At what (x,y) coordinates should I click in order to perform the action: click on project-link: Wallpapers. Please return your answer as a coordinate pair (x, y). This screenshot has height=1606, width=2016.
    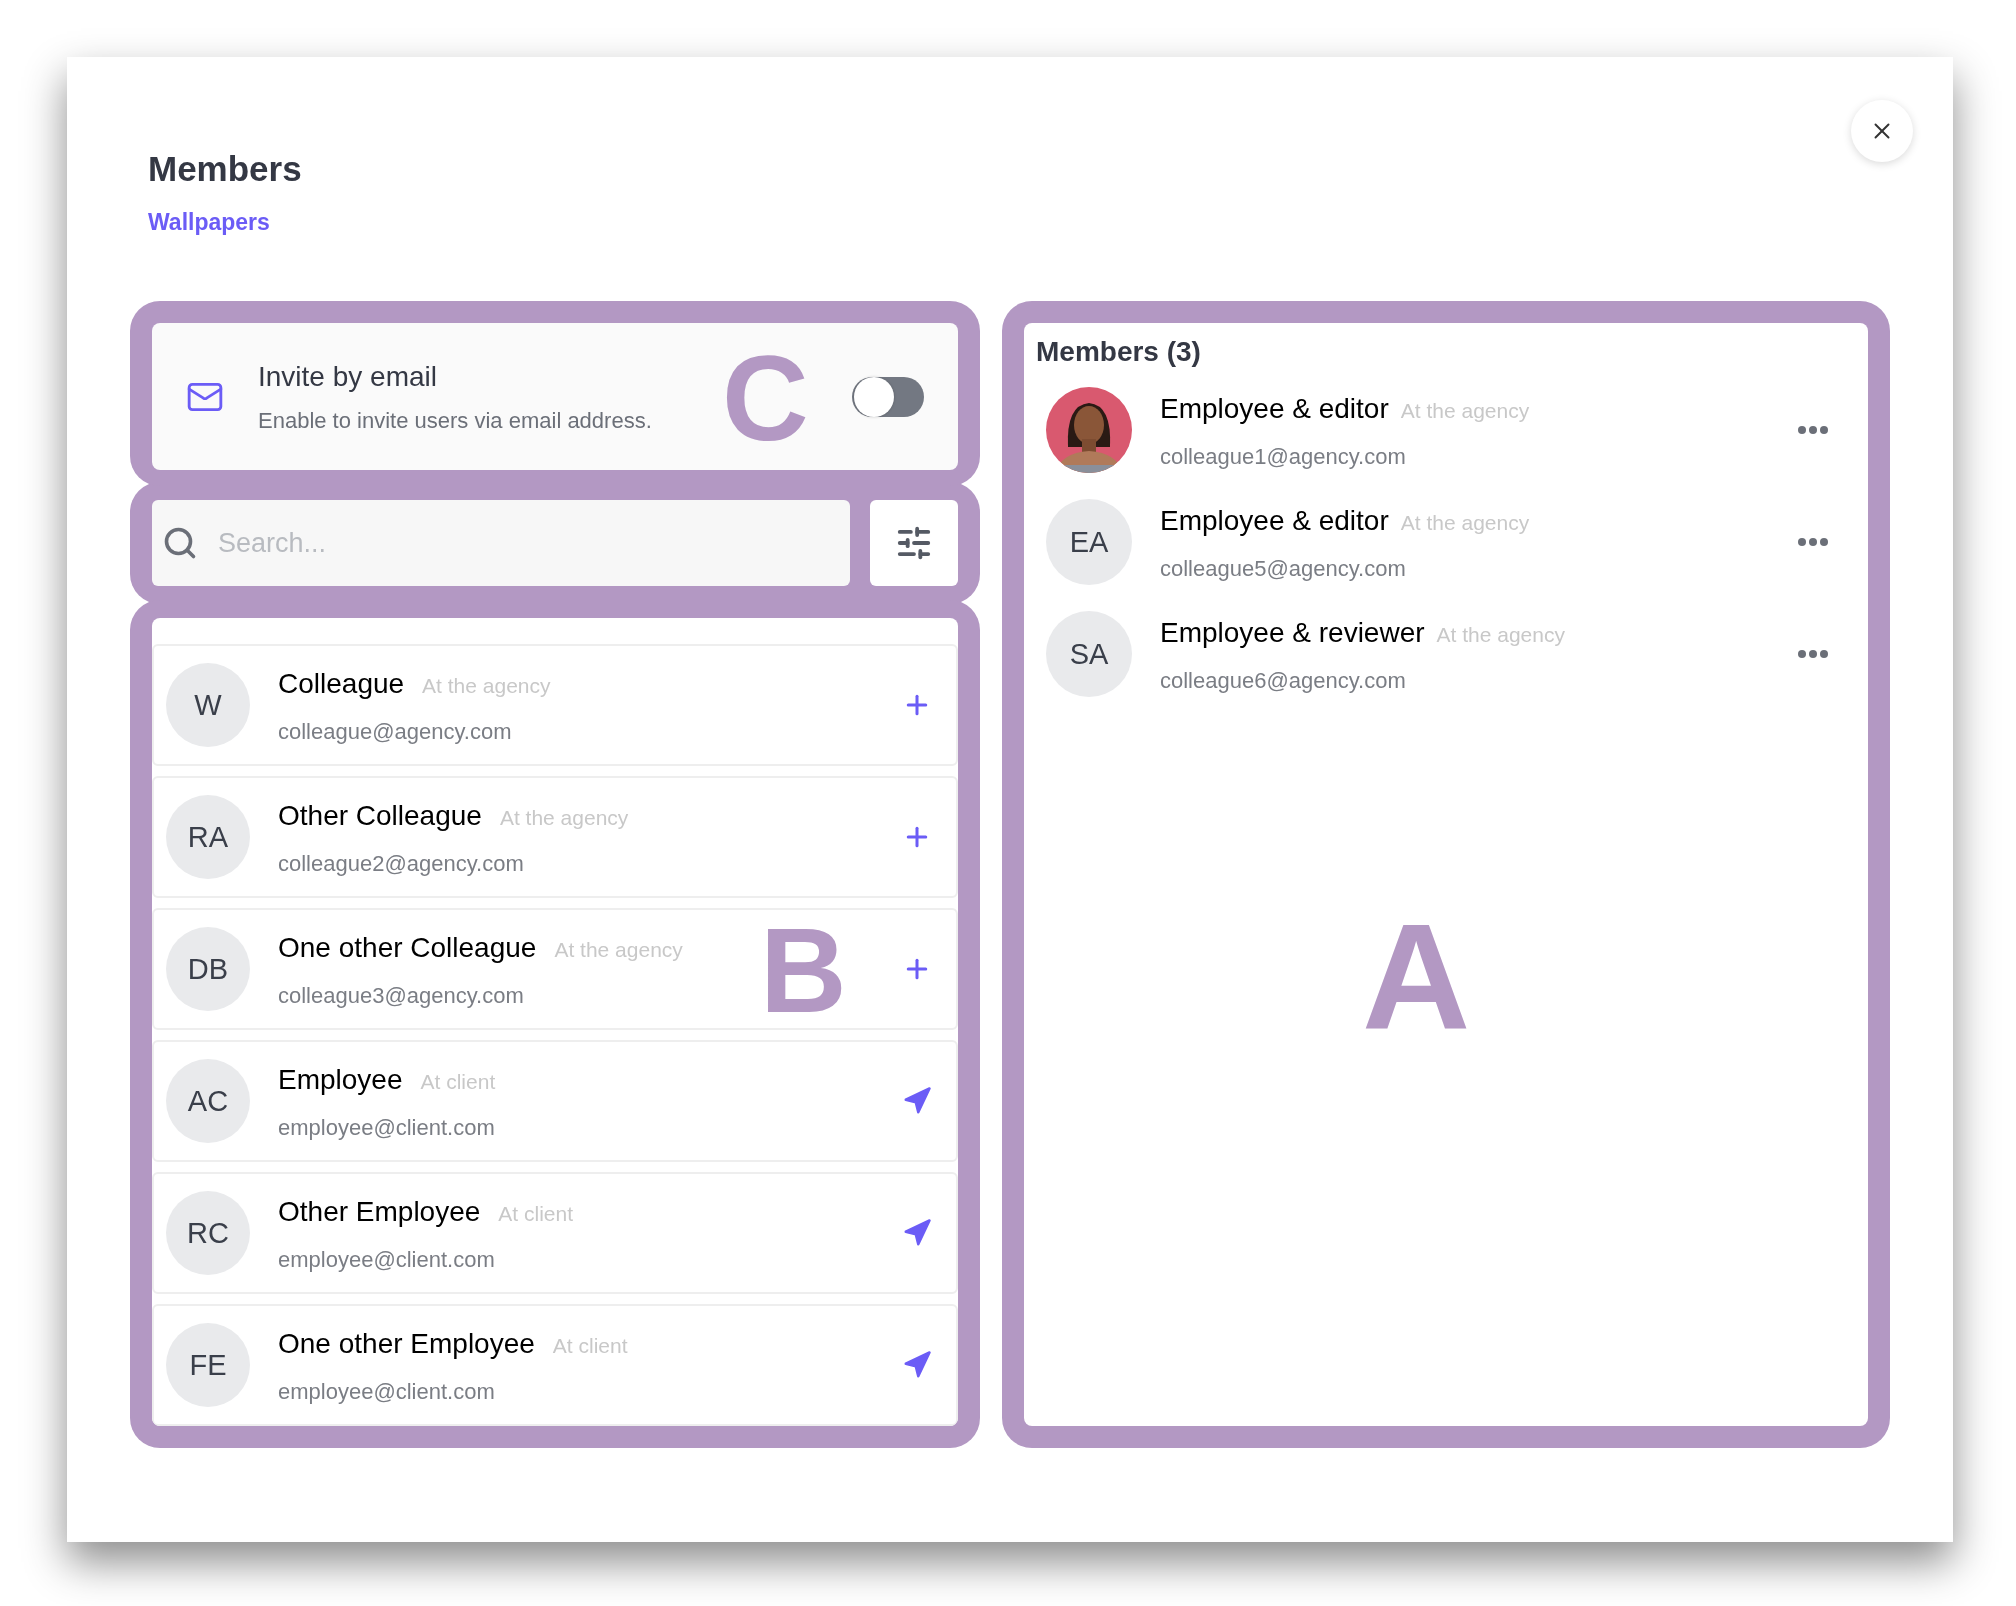
    Looking at the image, I should click on (209, 222).